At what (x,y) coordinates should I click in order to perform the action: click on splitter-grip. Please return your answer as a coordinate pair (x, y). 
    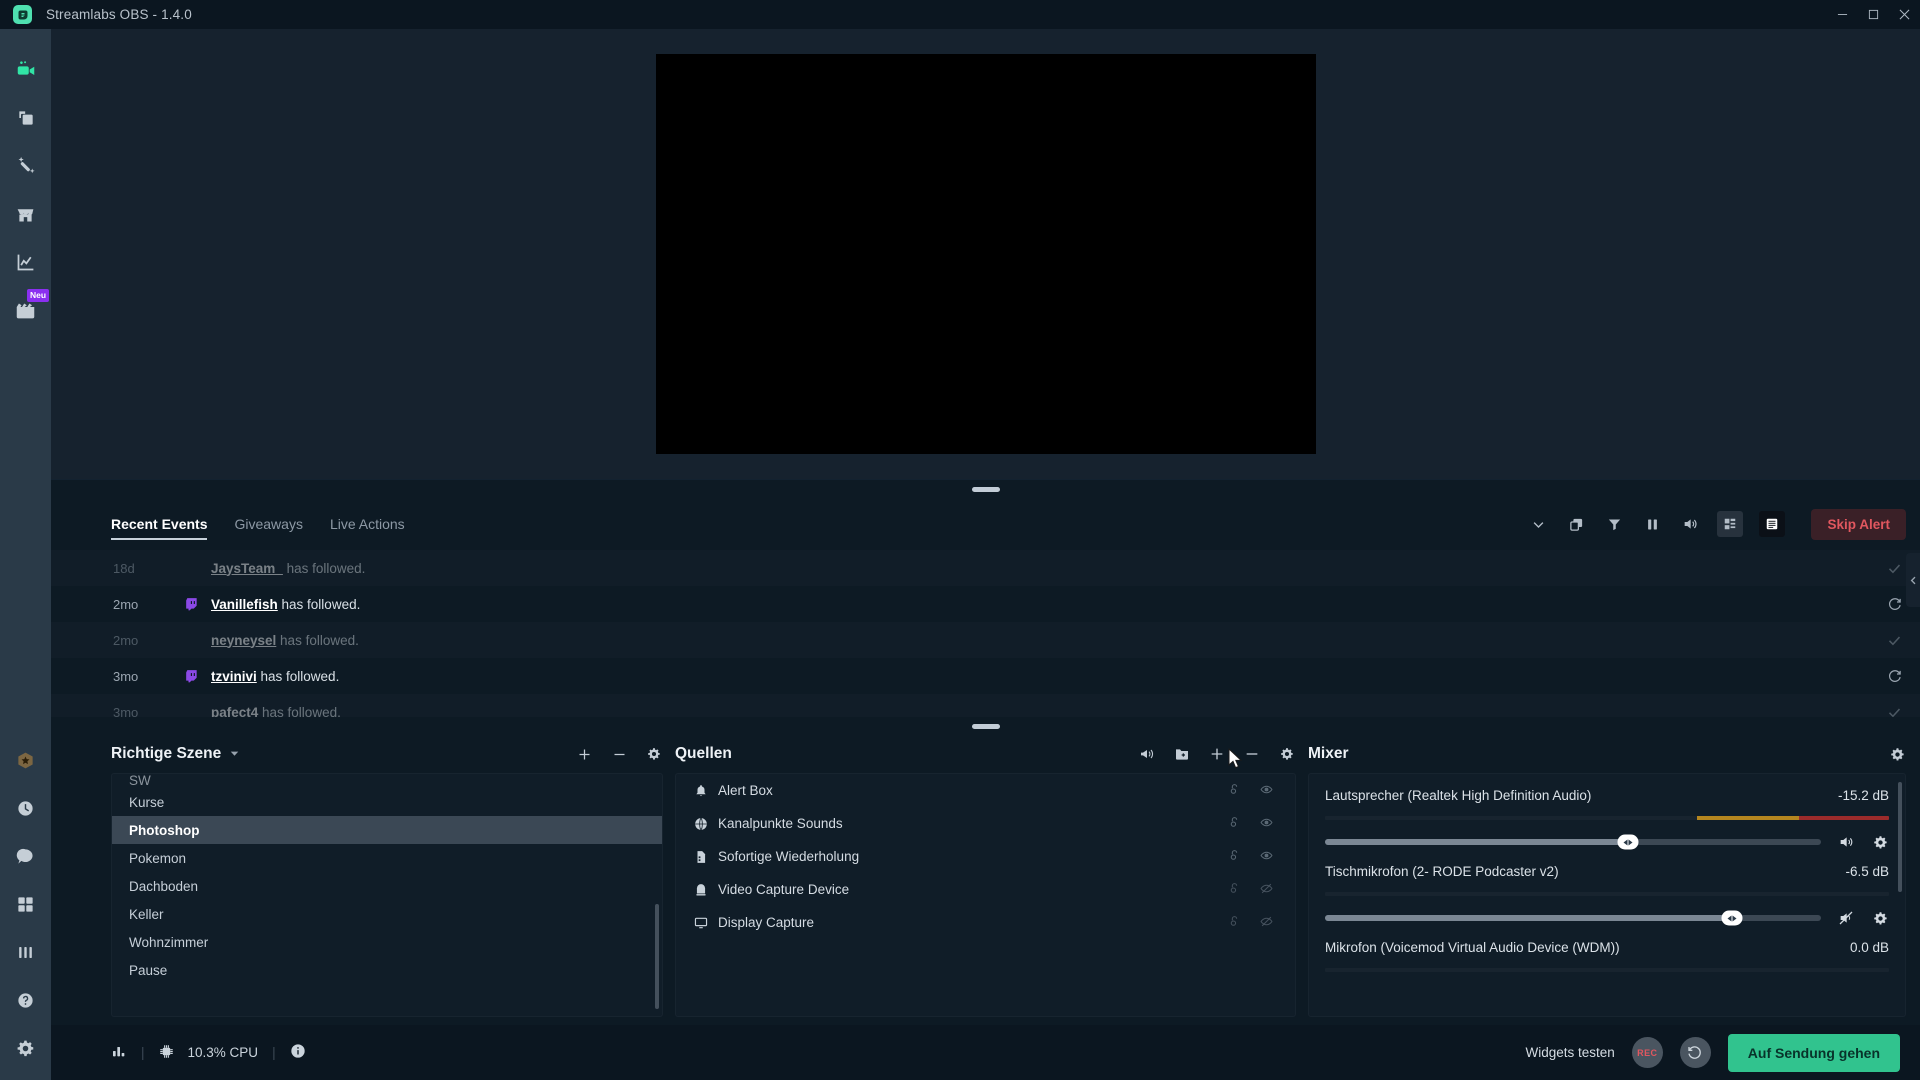
    Looking at the image, I should click on (985, 489).